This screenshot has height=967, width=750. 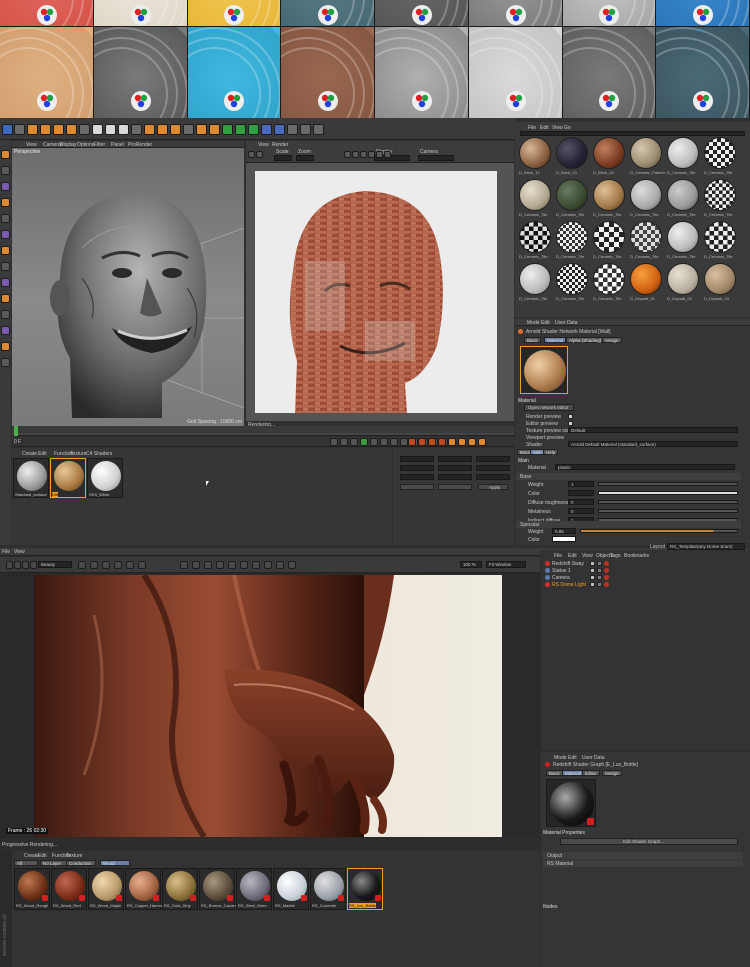 What do you see at coordinates (564, 531) in the screenshot?
I see `attr-spec-value: 0.85` at bounding box center [564, 531].